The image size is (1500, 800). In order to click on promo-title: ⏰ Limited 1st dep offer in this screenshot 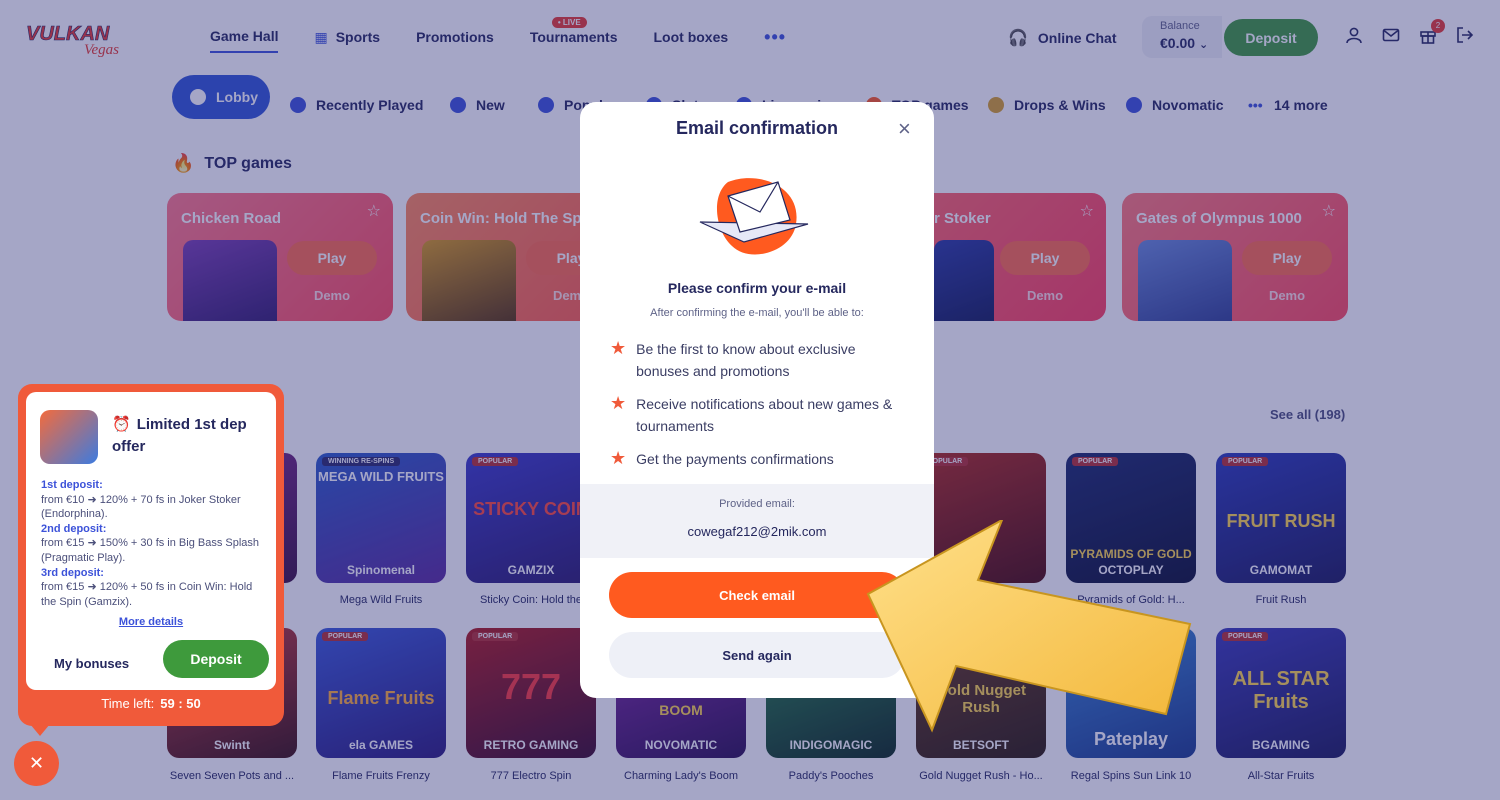, I will do `click(179, 435)`.